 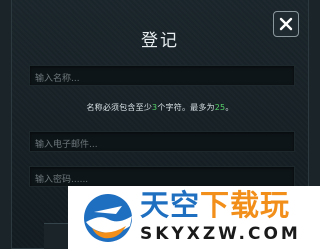 I want to click on email-field, so click(x=162, y=143).